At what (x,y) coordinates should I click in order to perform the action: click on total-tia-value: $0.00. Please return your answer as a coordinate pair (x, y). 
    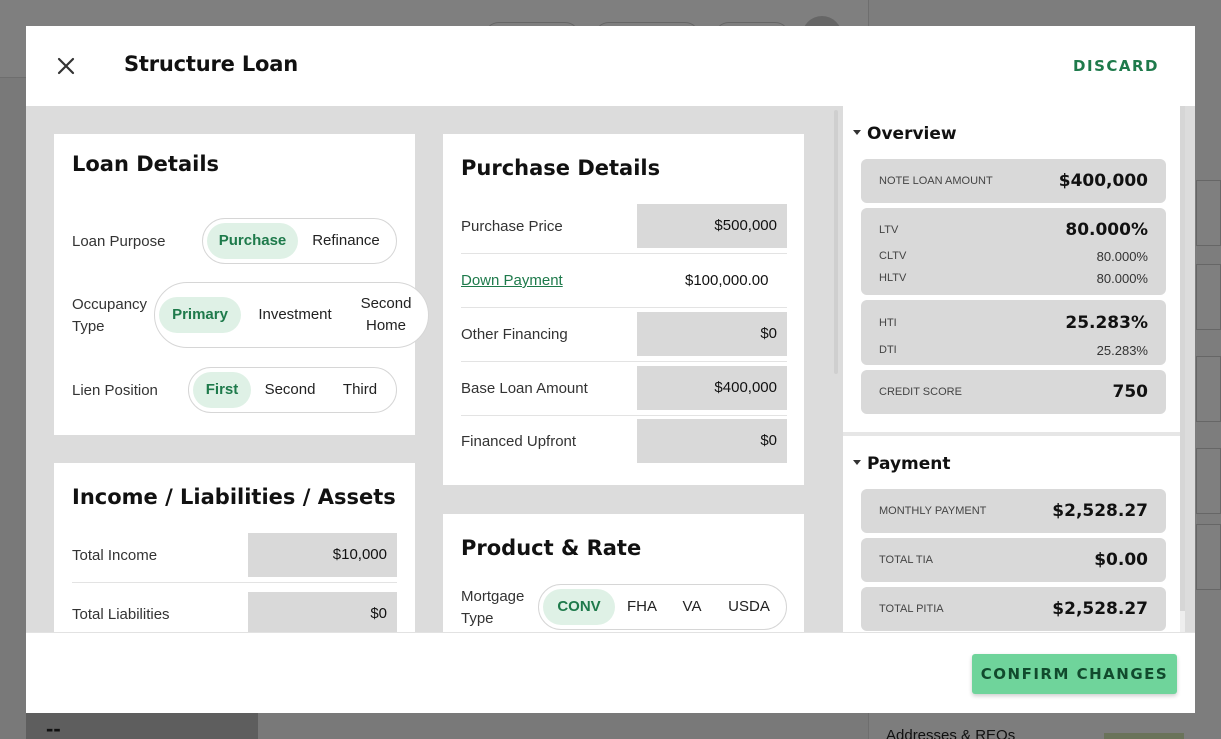
    Looking at the image, I should click on (1121, 560).